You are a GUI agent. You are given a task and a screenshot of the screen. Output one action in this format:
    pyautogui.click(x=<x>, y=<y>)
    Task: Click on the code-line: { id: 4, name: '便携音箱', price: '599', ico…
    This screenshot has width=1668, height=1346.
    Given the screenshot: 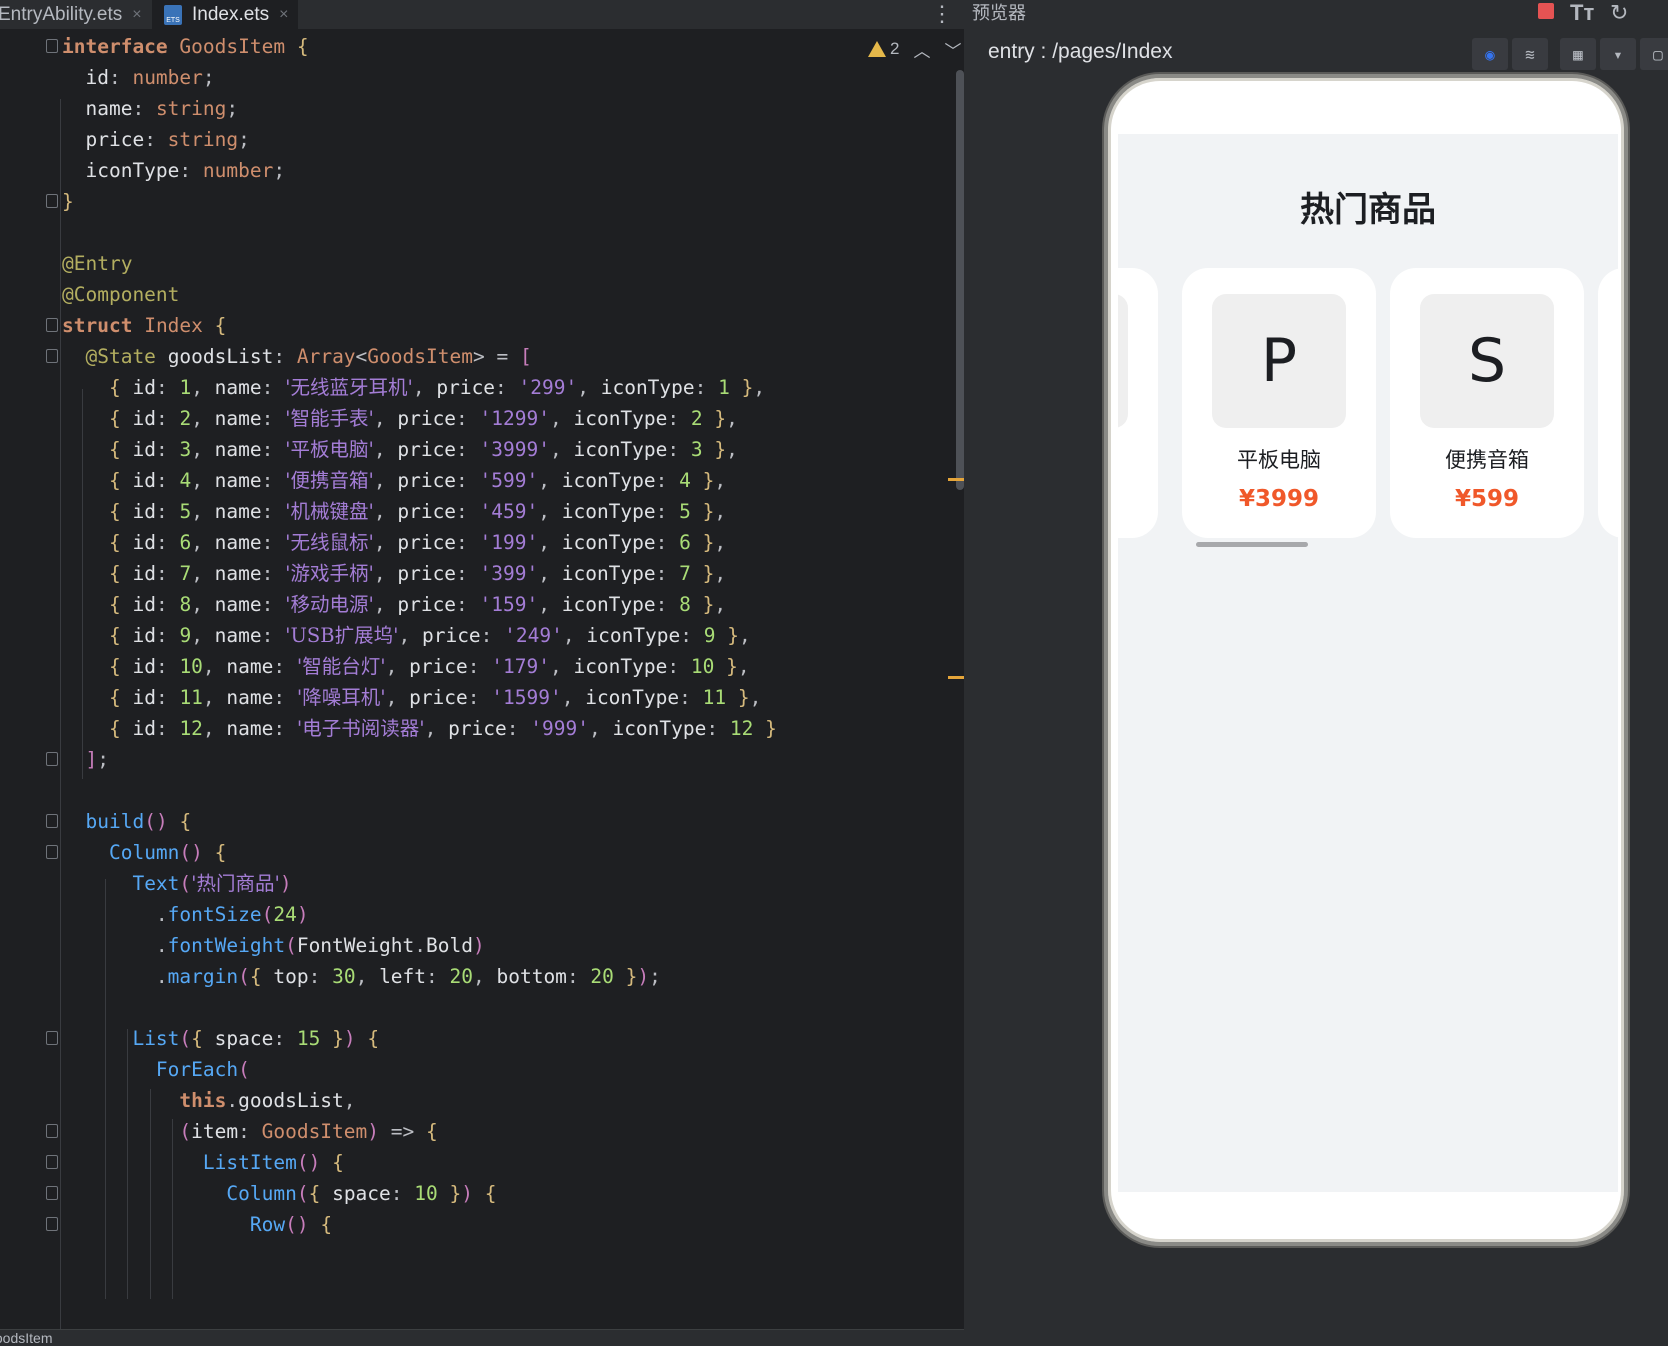 What is the action you would take?
    pyautogui.click(x=470, y=480)
    